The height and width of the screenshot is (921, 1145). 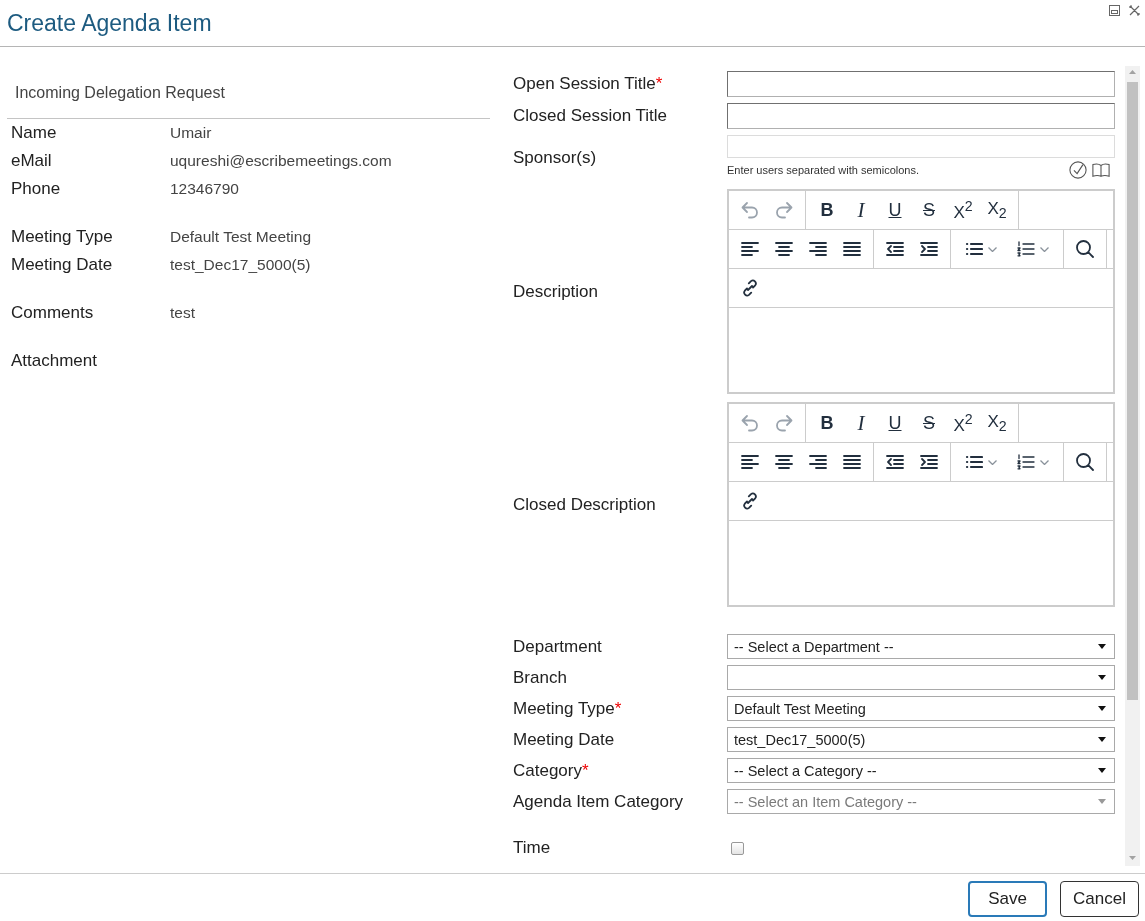 What do you see at coordinates (1132, 391) in the screenshot?
I see `scrollbar-thumb` at bounding box center [1132, 391].